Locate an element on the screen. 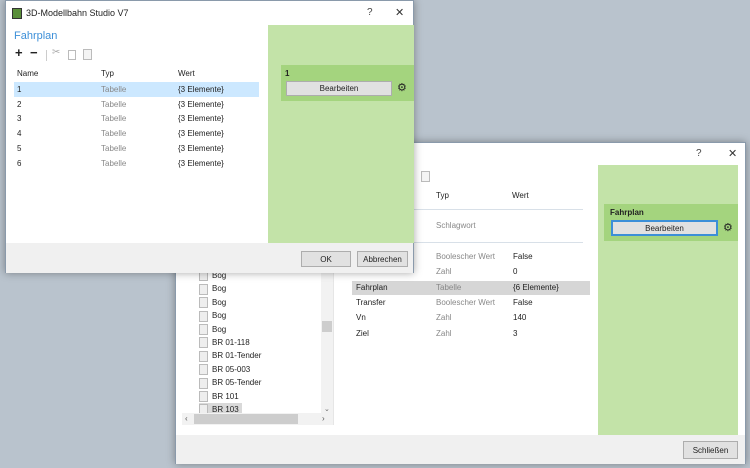 Image resolution: width=750 pixels, height=468 pixels. property-name: Transfer is located at coordinates (371, 303).